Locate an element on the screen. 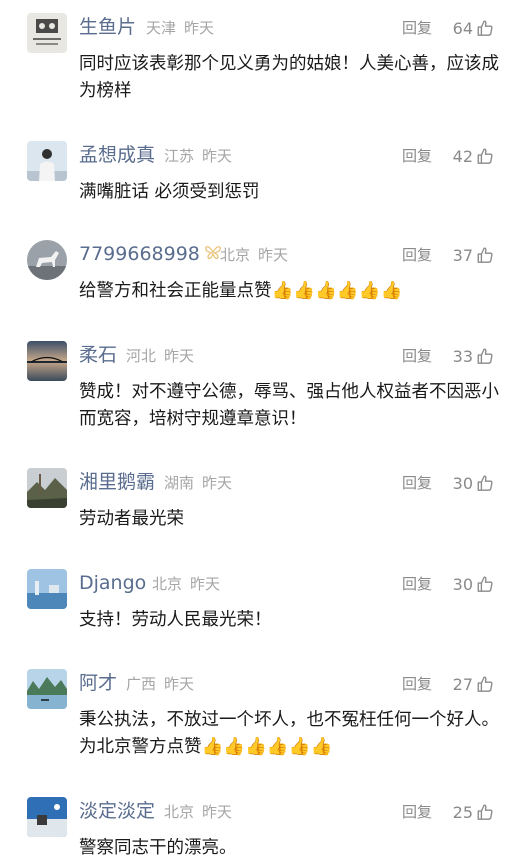  horse-photo-icon is located at coordinates (47, 260).